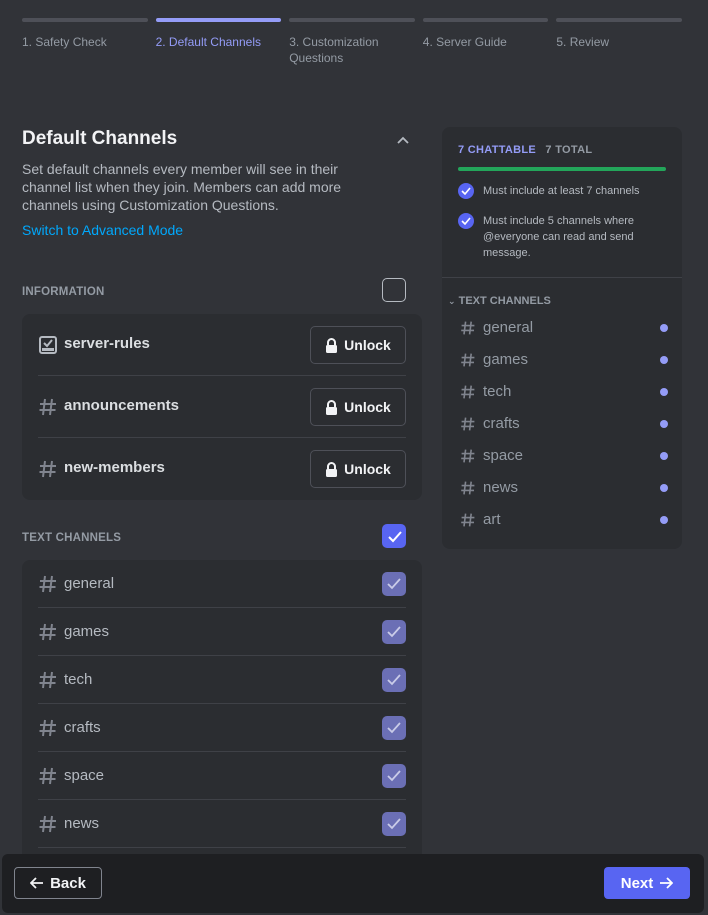  What do you see at coordinates (501, 423) in the screenshot?
I see `preview-channel-name: crafts` at bounding box center [501, 423].